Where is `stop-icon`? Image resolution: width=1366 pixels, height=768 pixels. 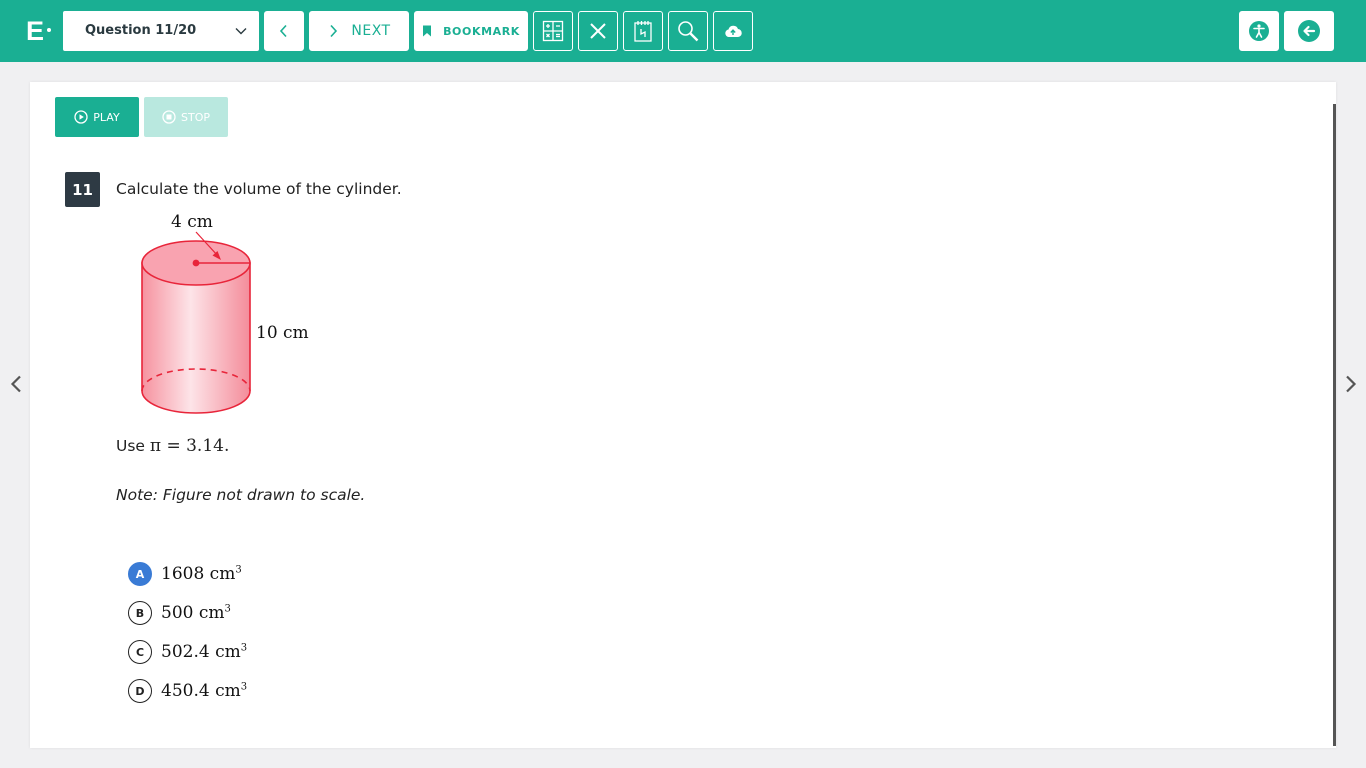
stop-icon is located at coordinates (169, 117).